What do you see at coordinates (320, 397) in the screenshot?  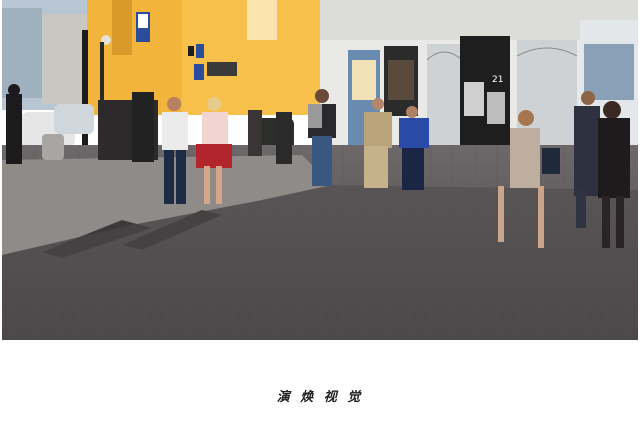 I see `caption-signature: 演 焕 视 觉` at bounding box center [320, 397].